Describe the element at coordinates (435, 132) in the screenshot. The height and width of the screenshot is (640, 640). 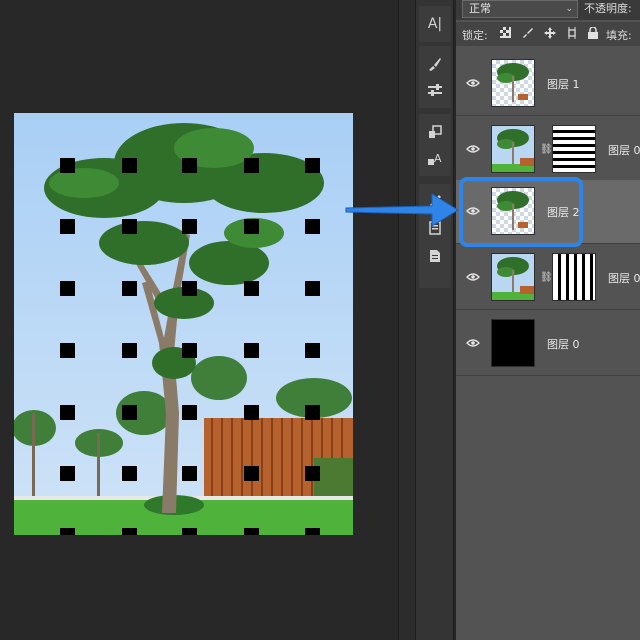
I see `clone-icon` at that location.